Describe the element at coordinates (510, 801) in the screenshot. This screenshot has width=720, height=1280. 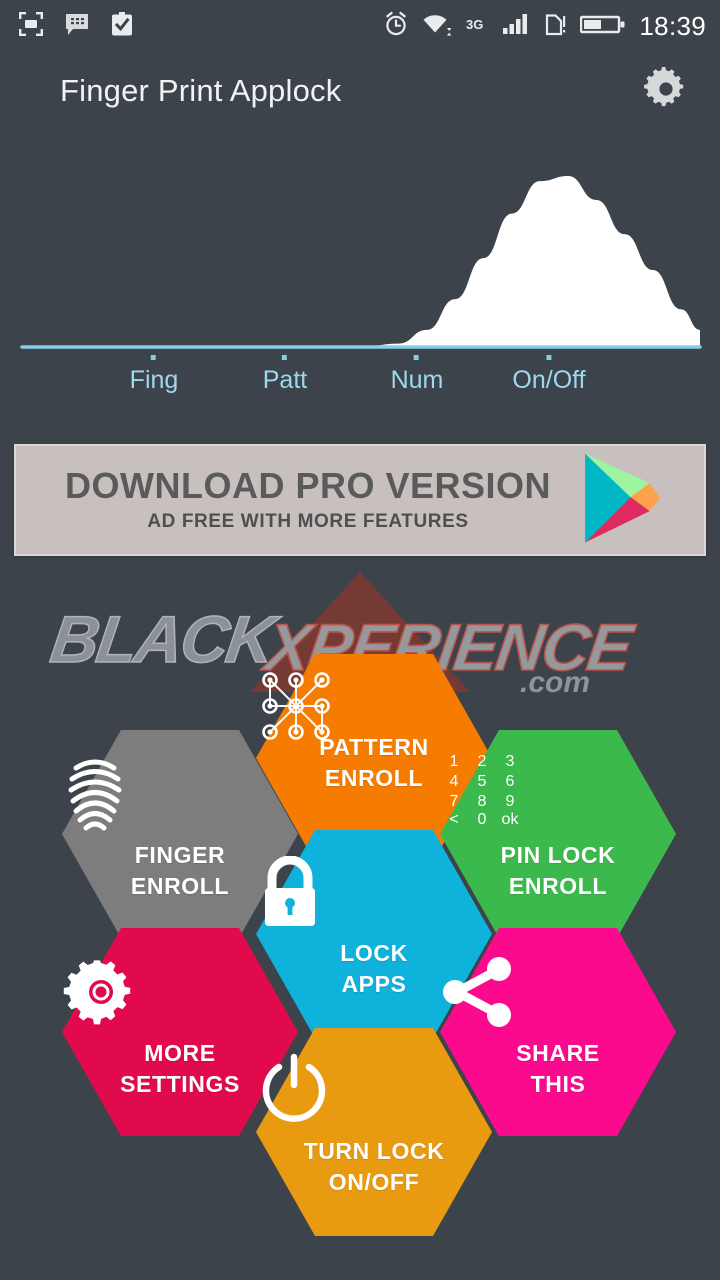
I see `keypad-key: 9` at that location.